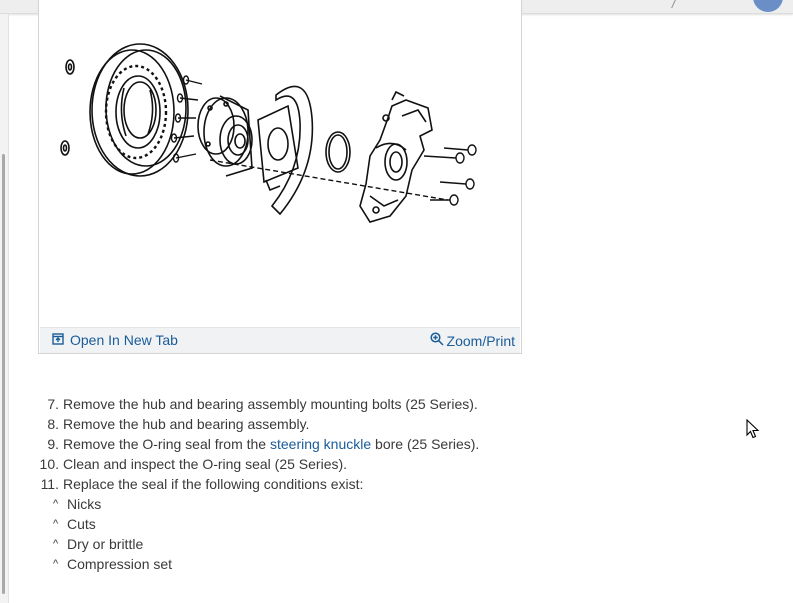 This screenshot has width=793, height=603. Describe the element at coordinates (53, 404) in the screenshot. I see `step-number: 7.` at that location.